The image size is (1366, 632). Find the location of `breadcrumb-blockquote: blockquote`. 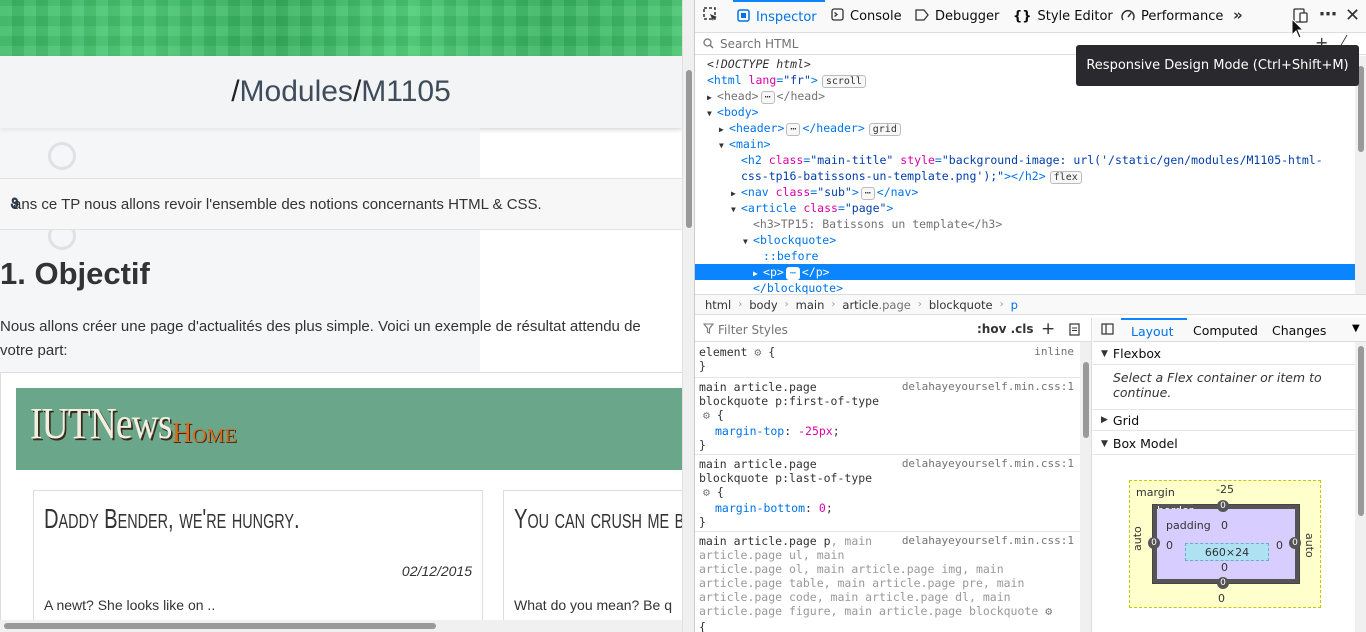

breadcrumb-blockquote: blockquote is located at coordinates (961, 305).